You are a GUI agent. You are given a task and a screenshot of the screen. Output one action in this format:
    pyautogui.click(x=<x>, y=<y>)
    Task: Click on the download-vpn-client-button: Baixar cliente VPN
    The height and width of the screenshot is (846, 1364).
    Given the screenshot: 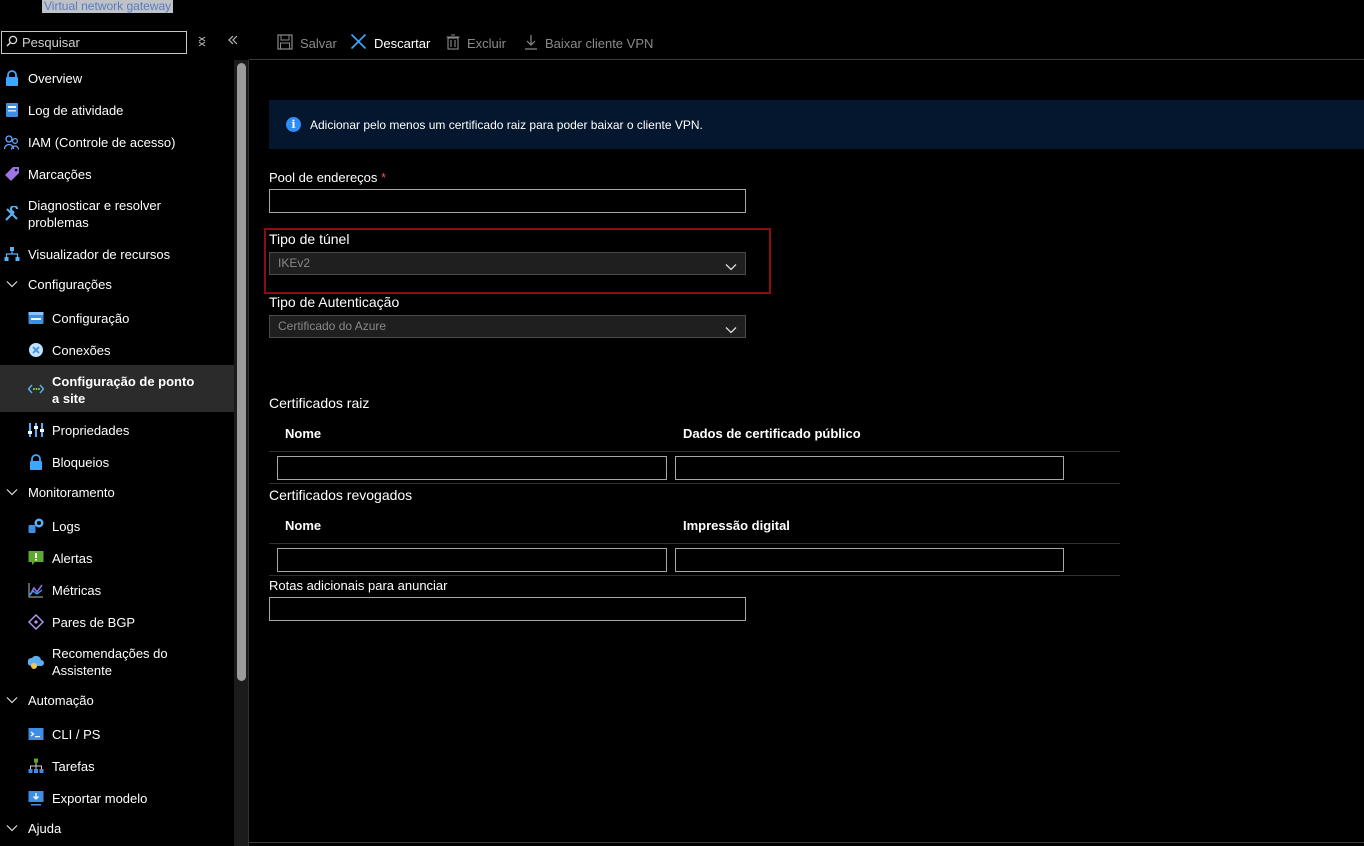 What is the action you would take?
    pyautogui.click(x=588, y=43)
    